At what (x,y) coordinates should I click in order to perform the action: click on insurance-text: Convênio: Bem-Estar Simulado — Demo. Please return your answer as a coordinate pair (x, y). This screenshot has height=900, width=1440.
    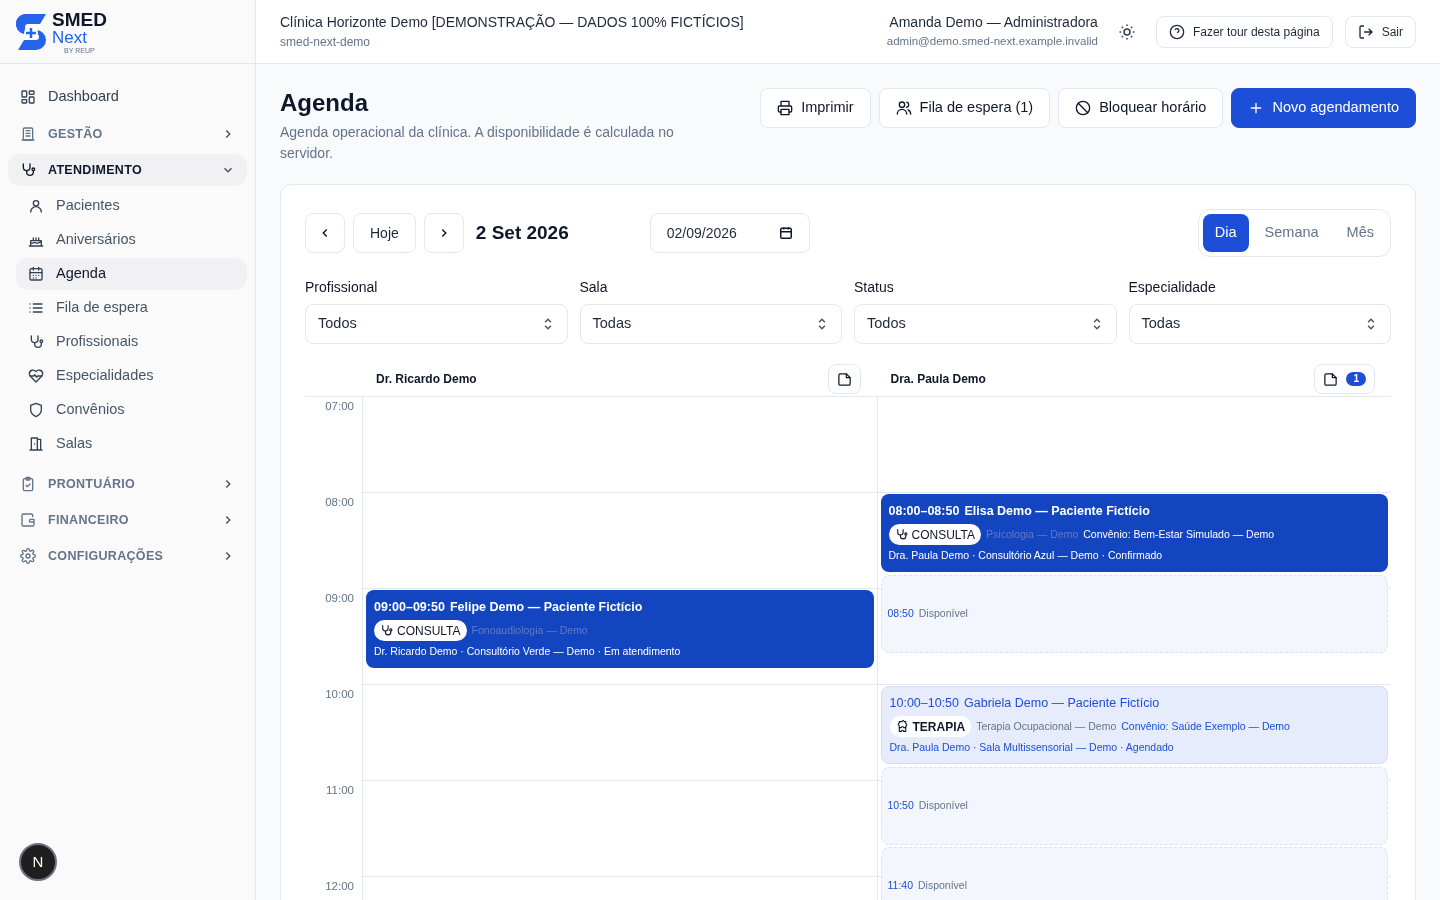
    Looking at the image, I should click on (1179, 534).